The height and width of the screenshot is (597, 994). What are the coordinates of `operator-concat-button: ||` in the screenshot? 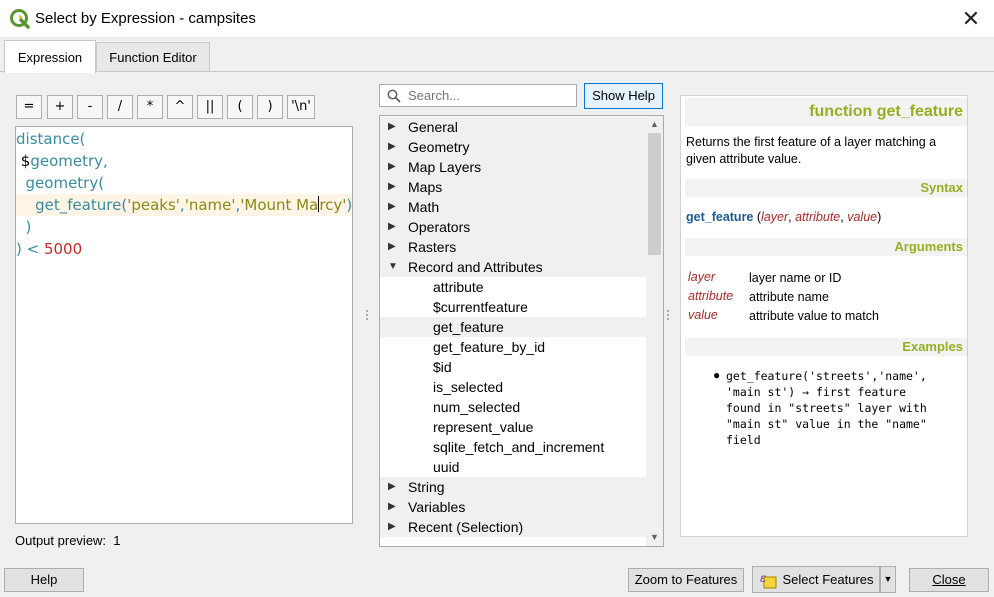 It's located at (210, 107).